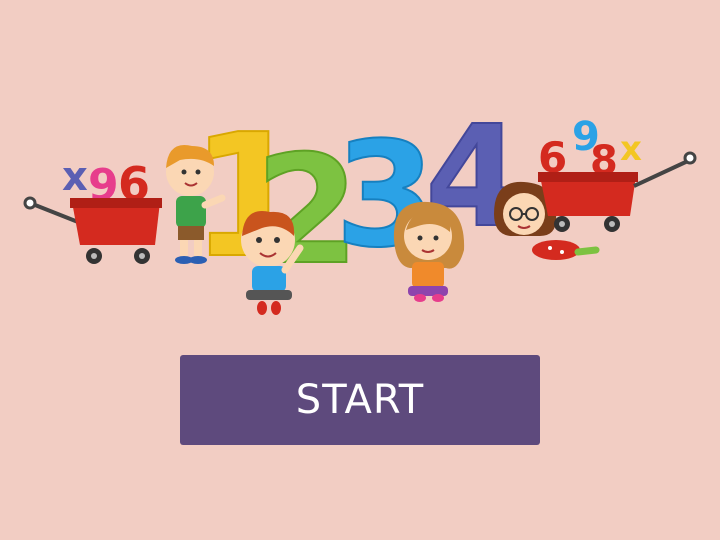 Image resolution: width=720 pixels, height=540 pixels. I want to click on girl-character, so click(429, 251).